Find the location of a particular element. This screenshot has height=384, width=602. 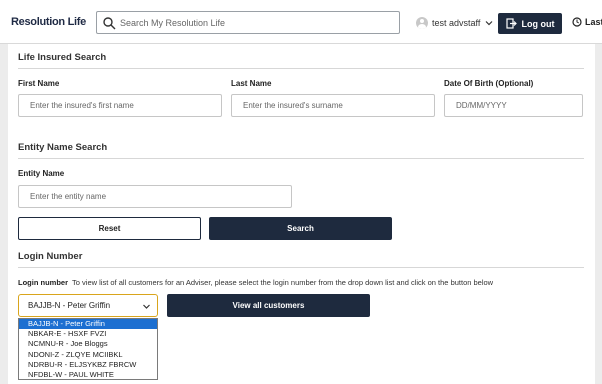

global-search-input is located at coordinates (256, 22).